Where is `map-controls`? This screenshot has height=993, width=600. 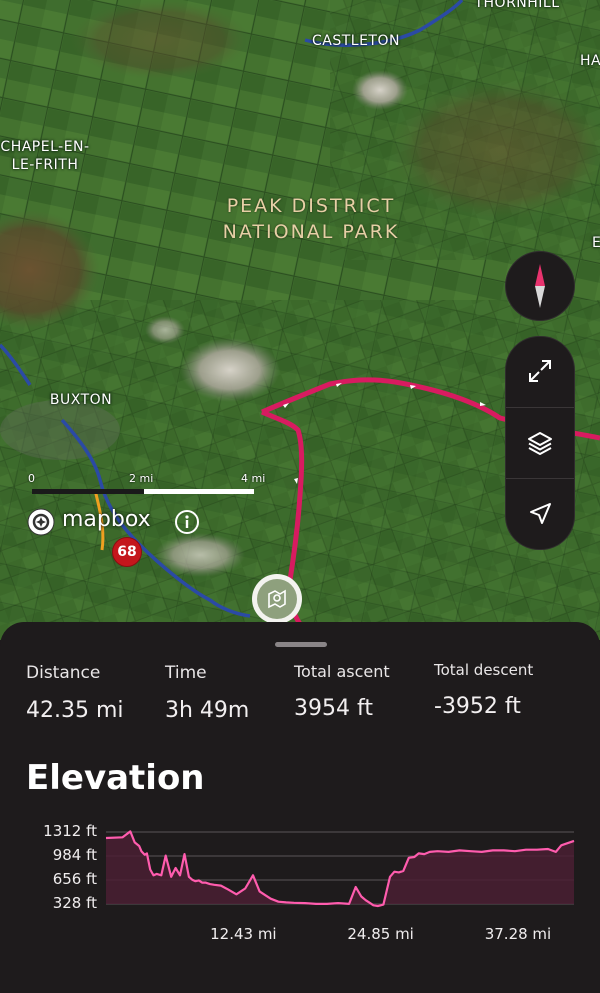 map-controls is located at coordinates (540, 443).